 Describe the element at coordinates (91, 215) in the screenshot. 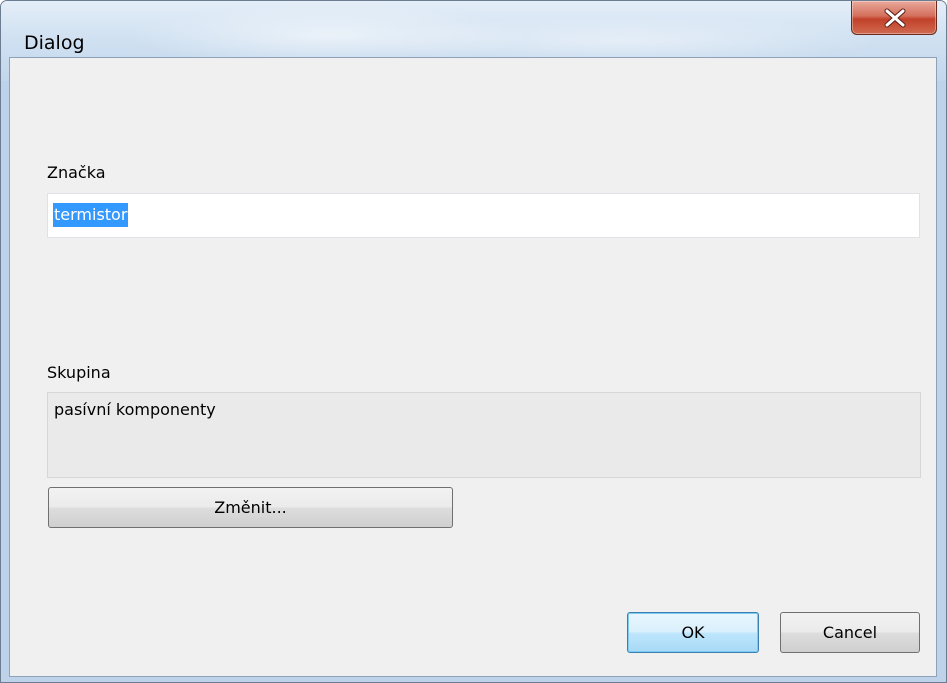

I see `znacka-input-value: termistor` at that location.